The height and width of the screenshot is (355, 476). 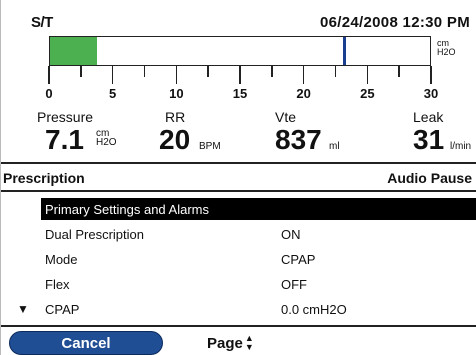 I want to click on bottom-divider, so click(x=238, y=326).